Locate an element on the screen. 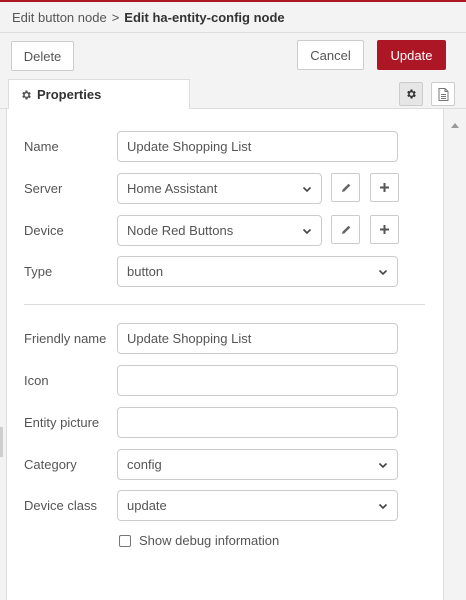  delete-button: Delete is located at coordinates (42, 56).